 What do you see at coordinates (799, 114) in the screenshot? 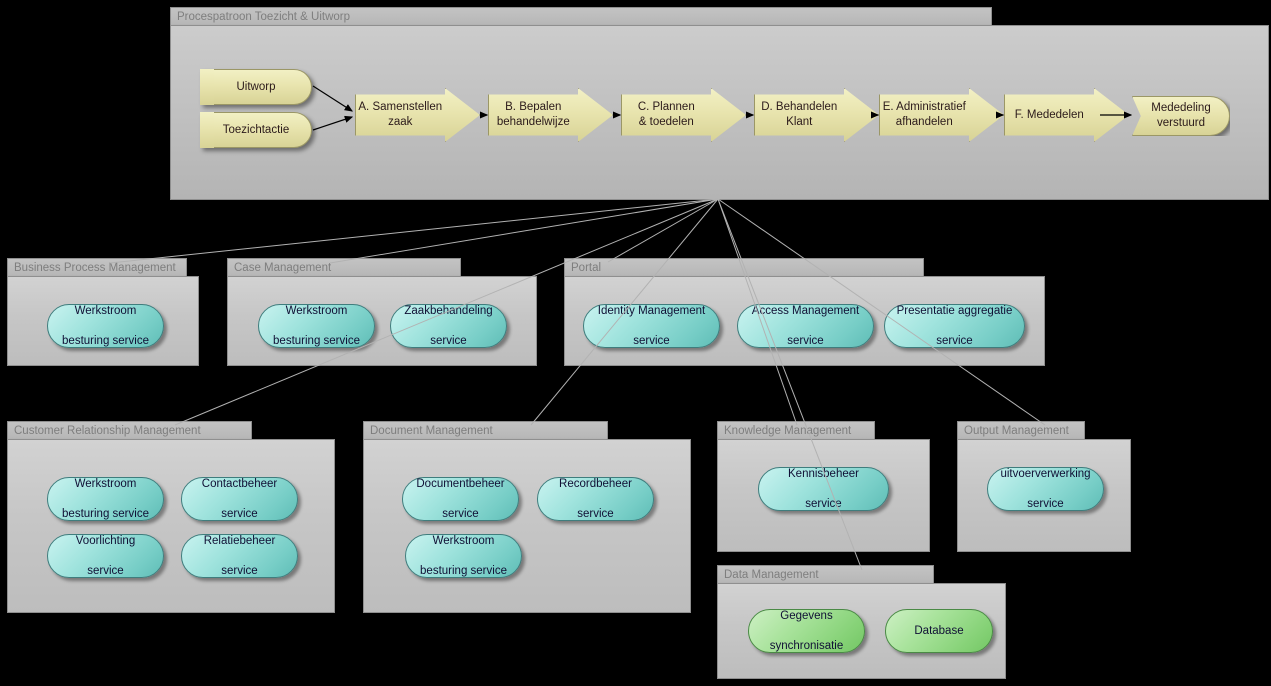
I see `process-step-d-label: D. Behandelen Klant` at bounding box center [799, 114].